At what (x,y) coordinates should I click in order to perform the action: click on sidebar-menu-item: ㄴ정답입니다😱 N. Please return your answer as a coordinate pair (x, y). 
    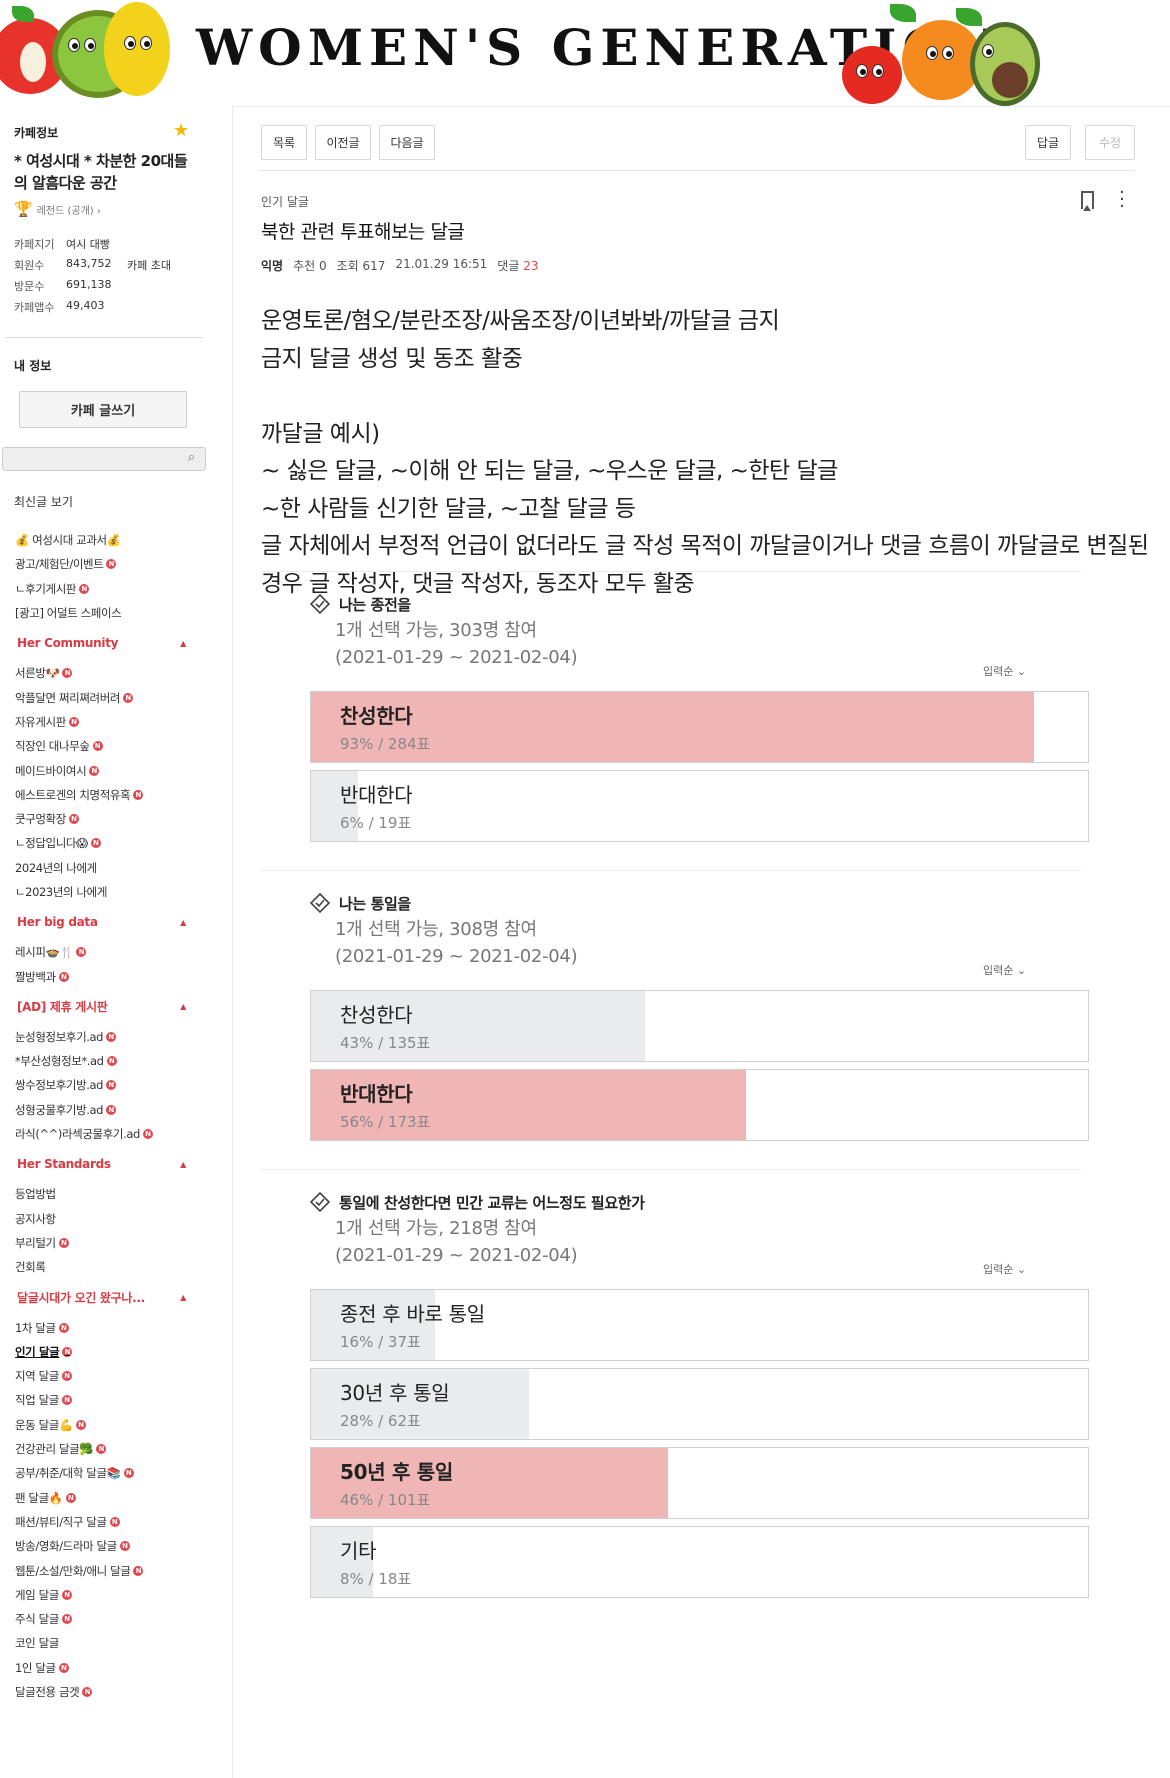
    Looking at the image, I should click on (105, 843).